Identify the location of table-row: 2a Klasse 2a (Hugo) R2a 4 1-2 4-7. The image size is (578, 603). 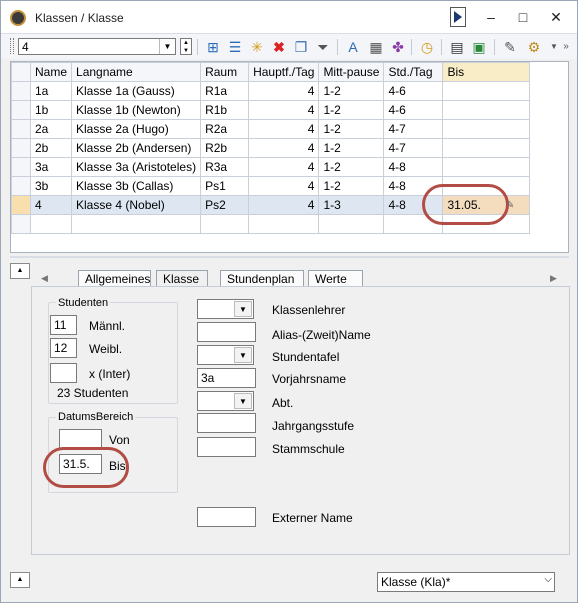
(271, 129).